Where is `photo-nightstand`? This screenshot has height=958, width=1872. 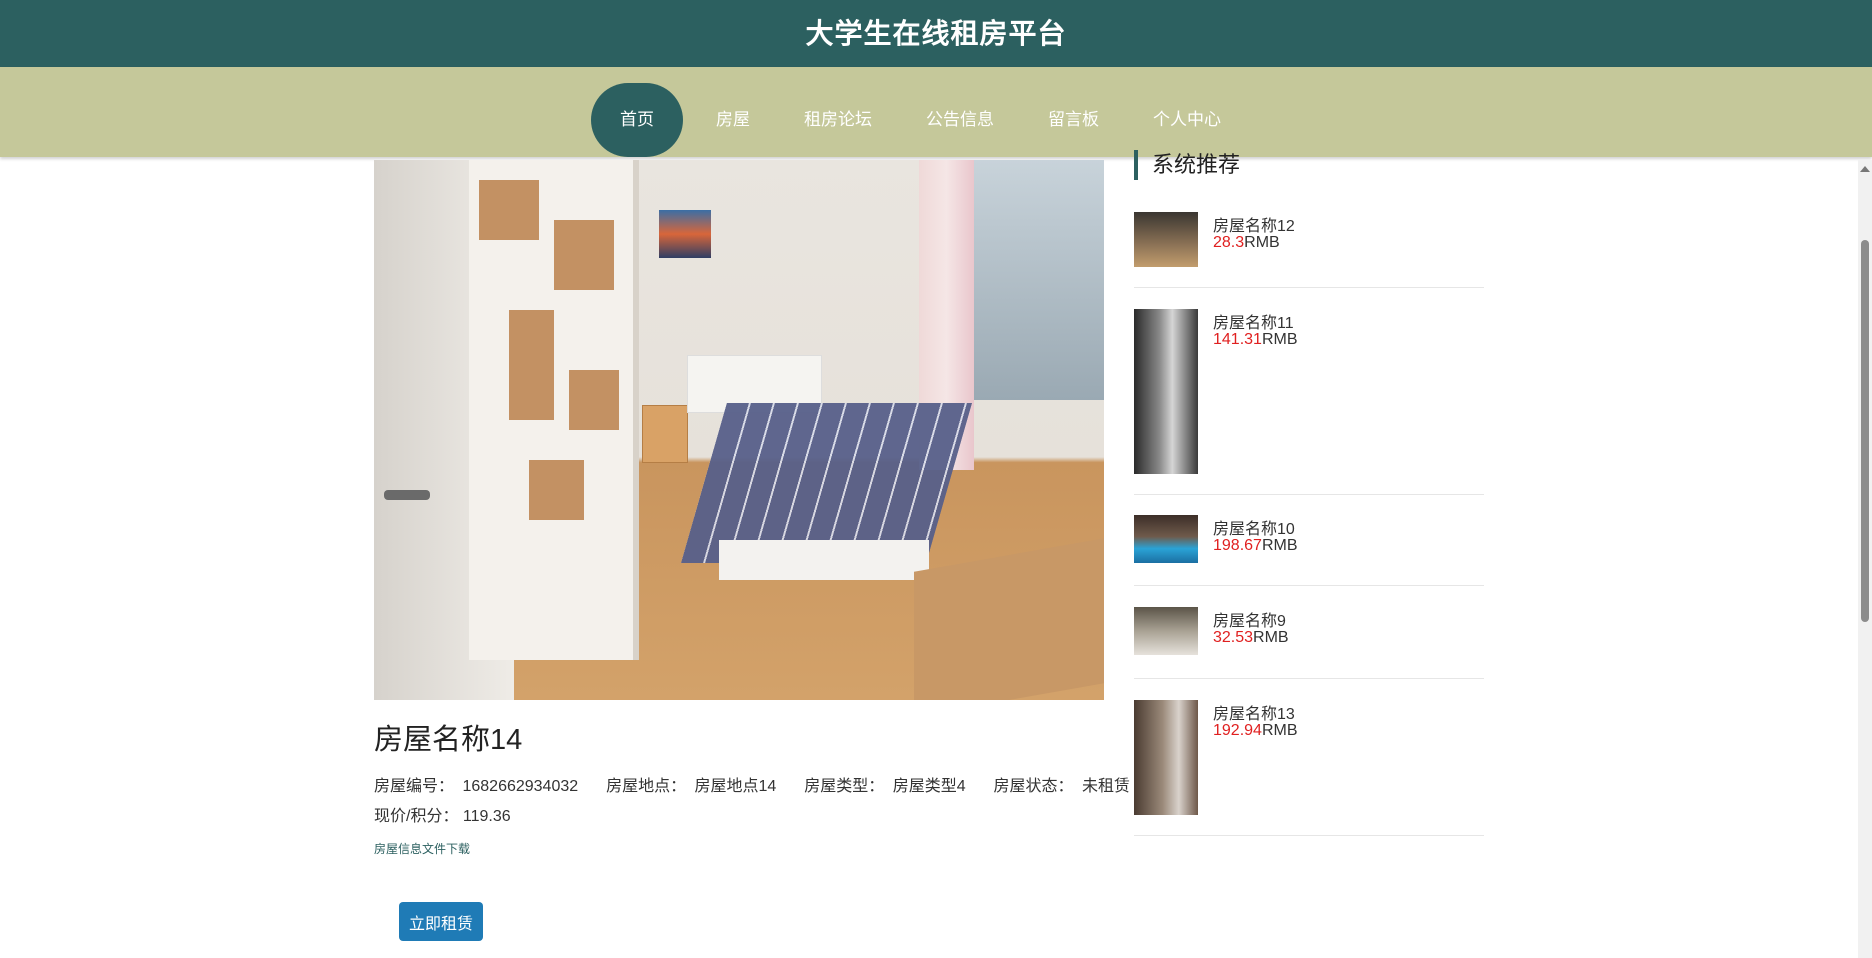 photo-nightstand is located at coordinates (665, 434).